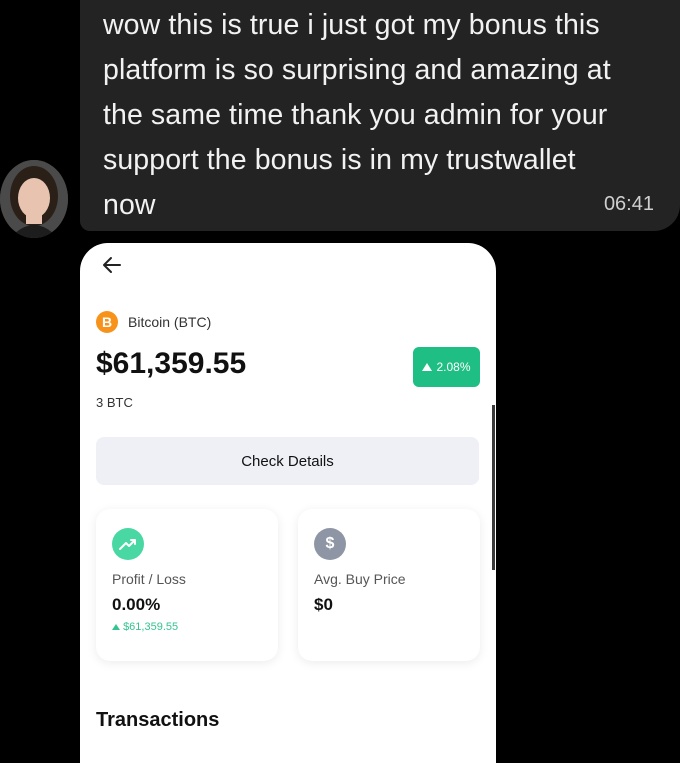 Image resolution: width=680 pixels, height=763 pixels. What do you see at coordinates (171, 363) in the screenshot?
I see `balance-value: $61,359.55` at bounding box center [171, 363].